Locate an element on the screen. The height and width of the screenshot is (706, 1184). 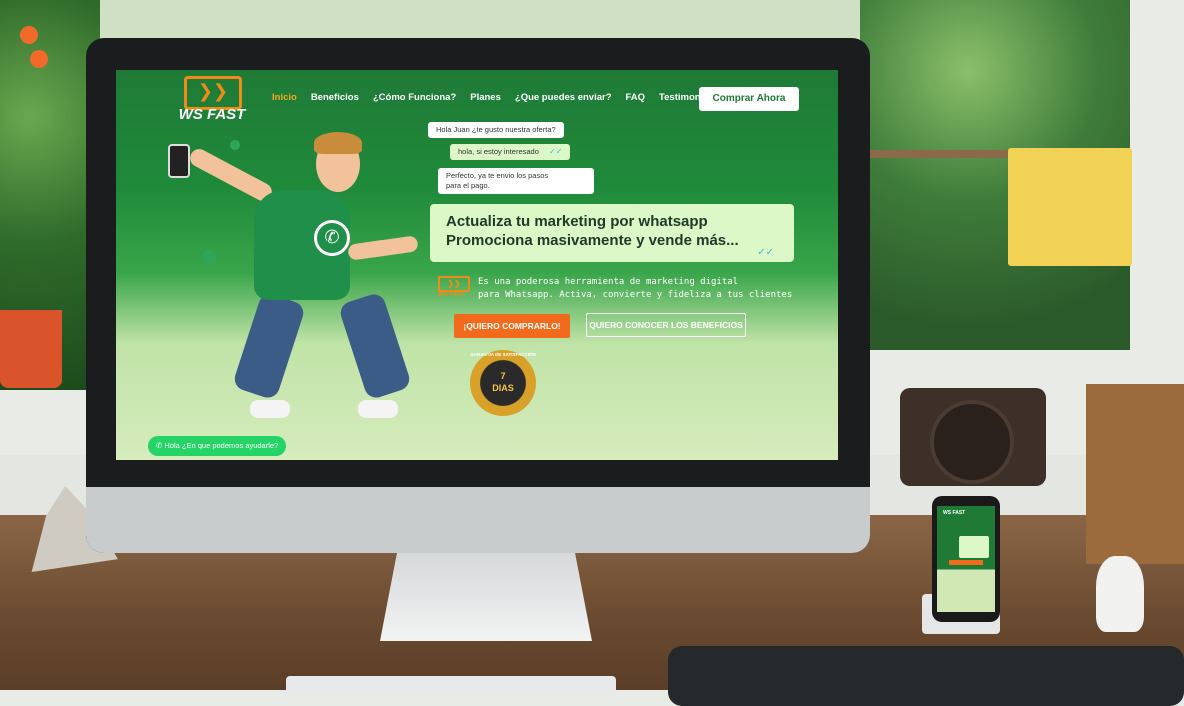
chat-message: hola, si estoy interesado is located at coordinates (498, 151).